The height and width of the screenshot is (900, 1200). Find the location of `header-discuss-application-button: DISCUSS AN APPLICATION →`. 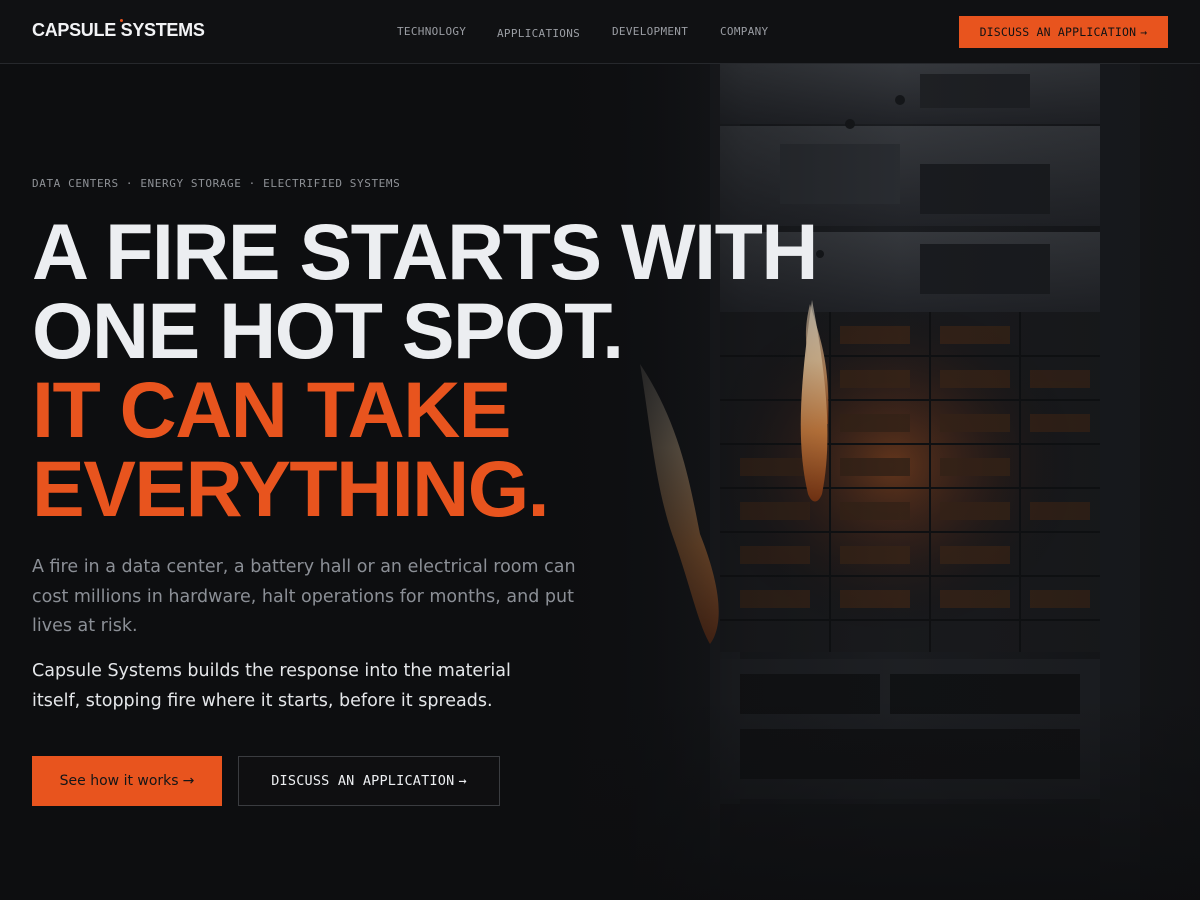

header-discuss-application-button: DISCUSS AN APPLICATION → is located at coordinates (1063, 32).